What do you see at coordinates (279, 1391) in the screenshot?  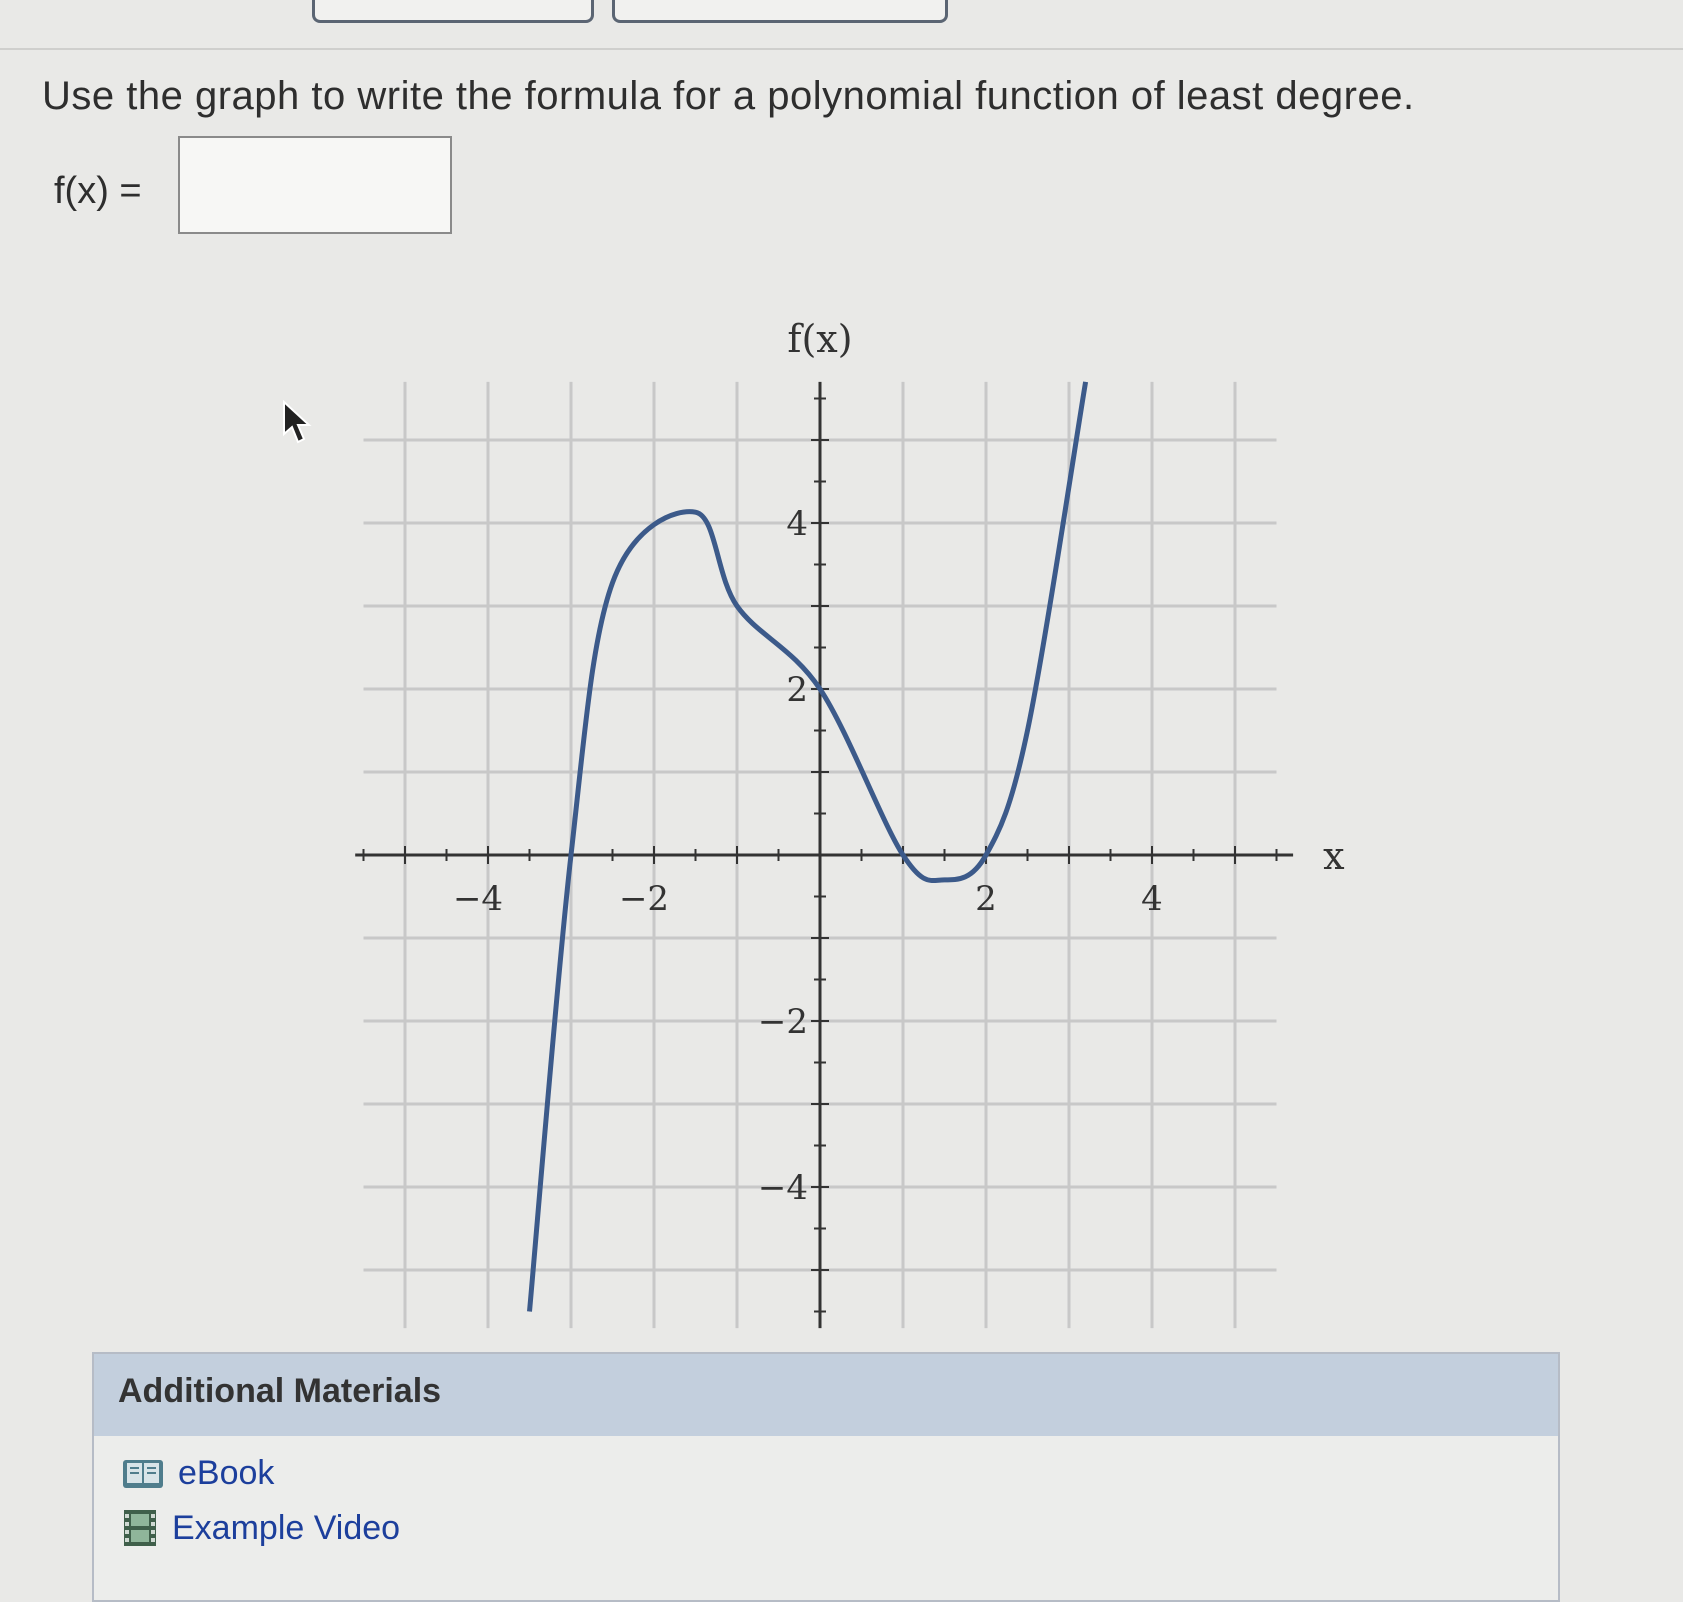 I see `additional-materials-title: Additional Materials` at bounding box center [279, 1391].